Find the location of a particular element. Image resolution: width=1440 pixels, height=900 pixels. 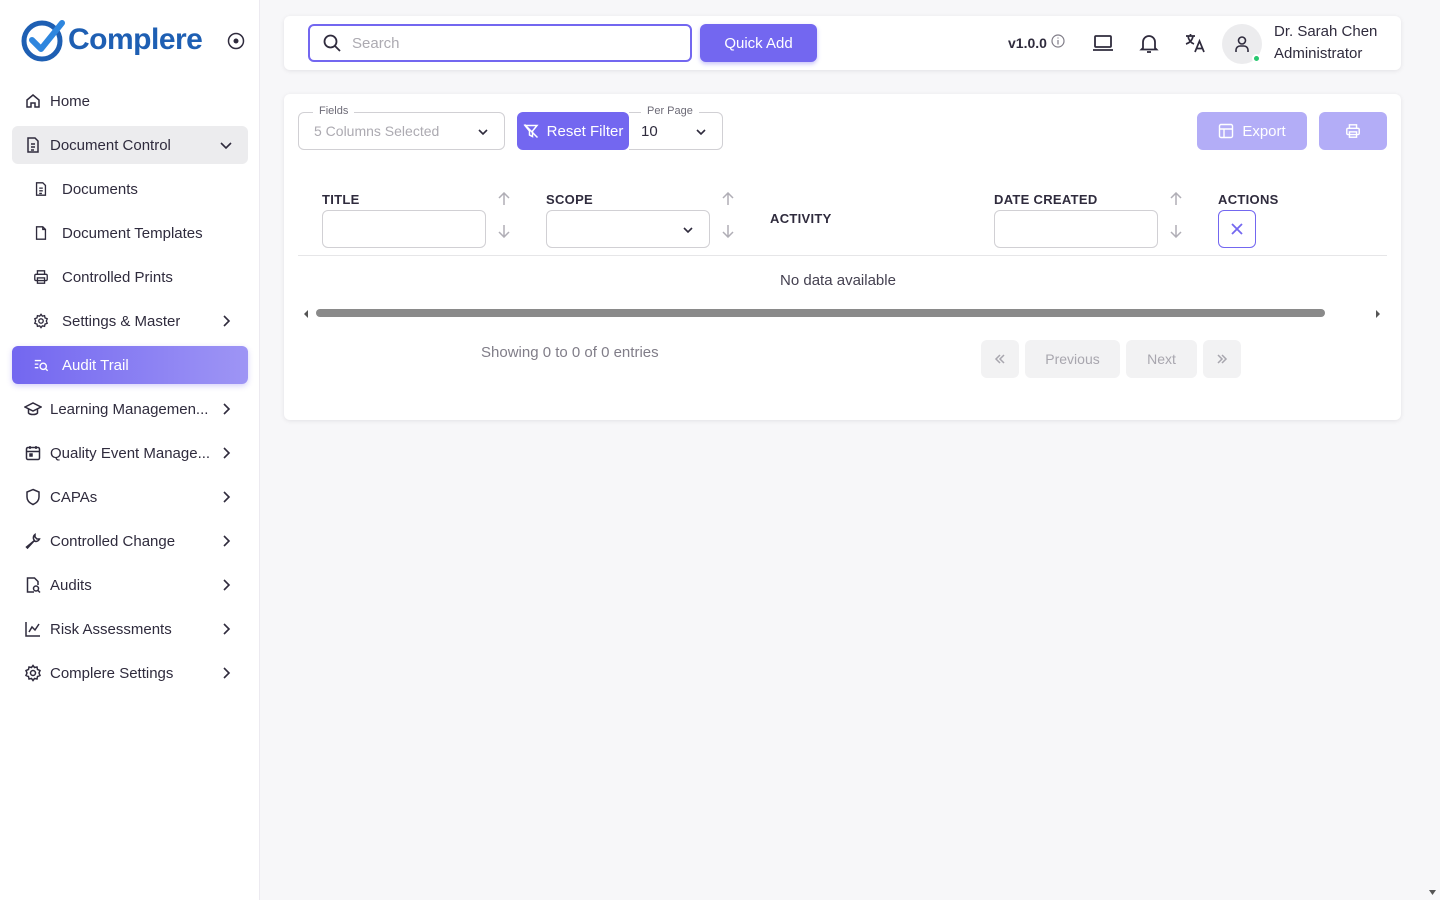

translate-icon is located at coordinates (1195, 43).